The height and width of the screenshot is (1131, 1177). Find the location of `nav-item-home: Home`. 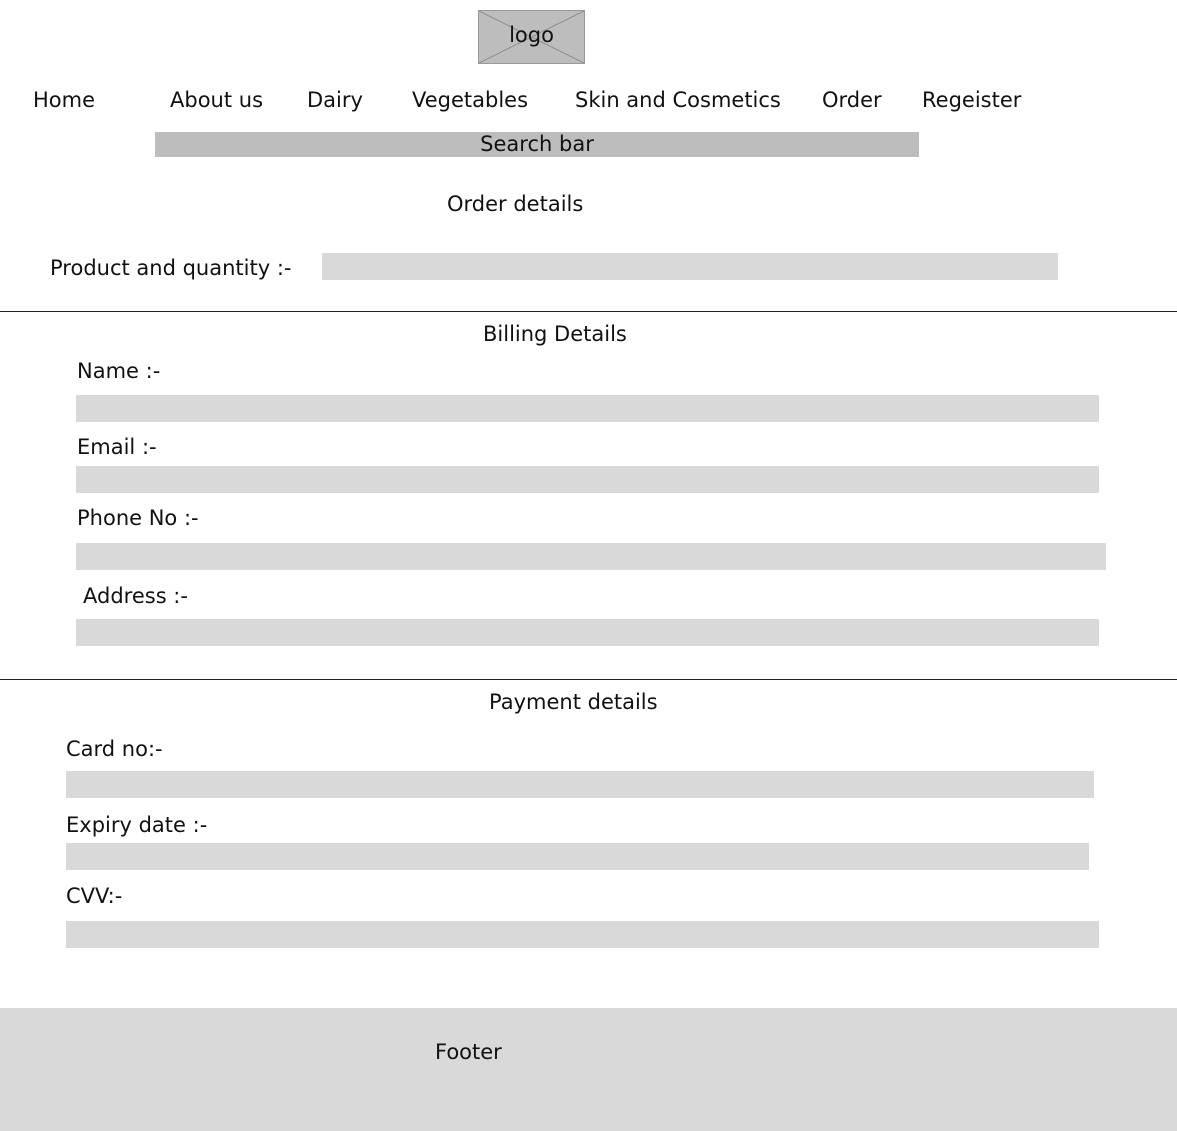

nav-item-home: Home is located at coordinates (64, 100).